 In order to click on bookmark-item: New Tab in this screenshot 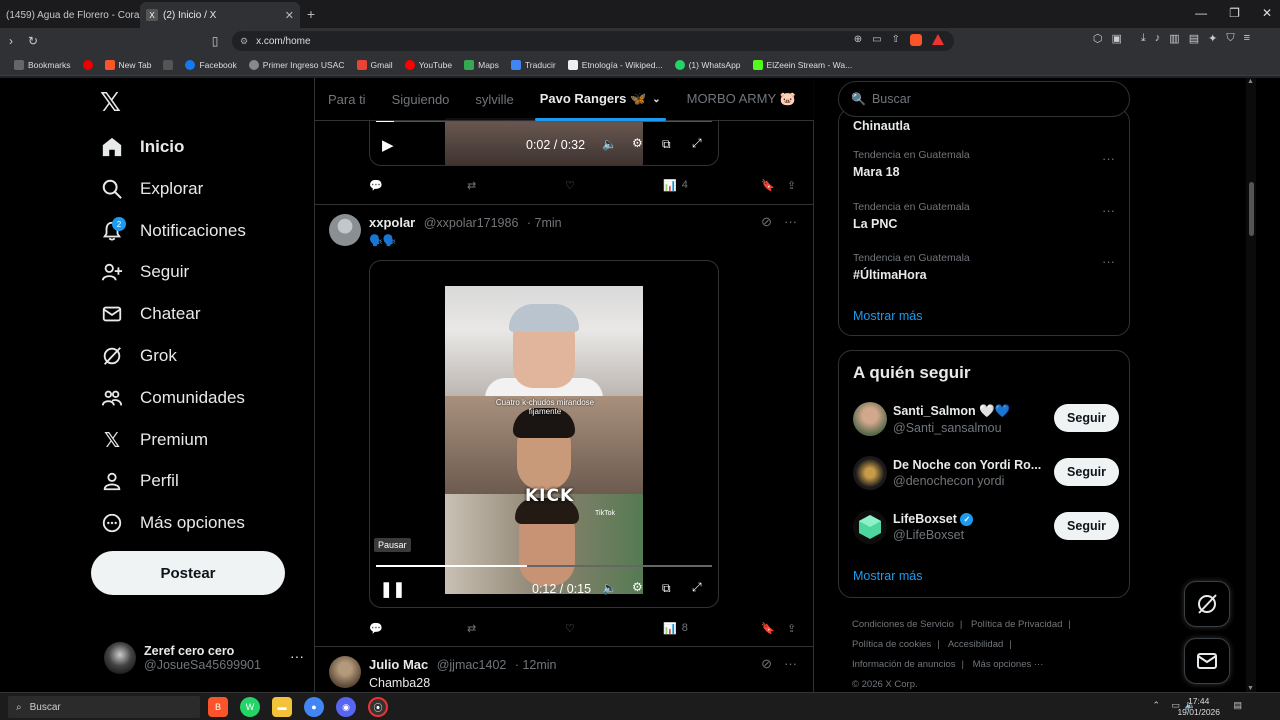, I will do `click(127, 64)`.